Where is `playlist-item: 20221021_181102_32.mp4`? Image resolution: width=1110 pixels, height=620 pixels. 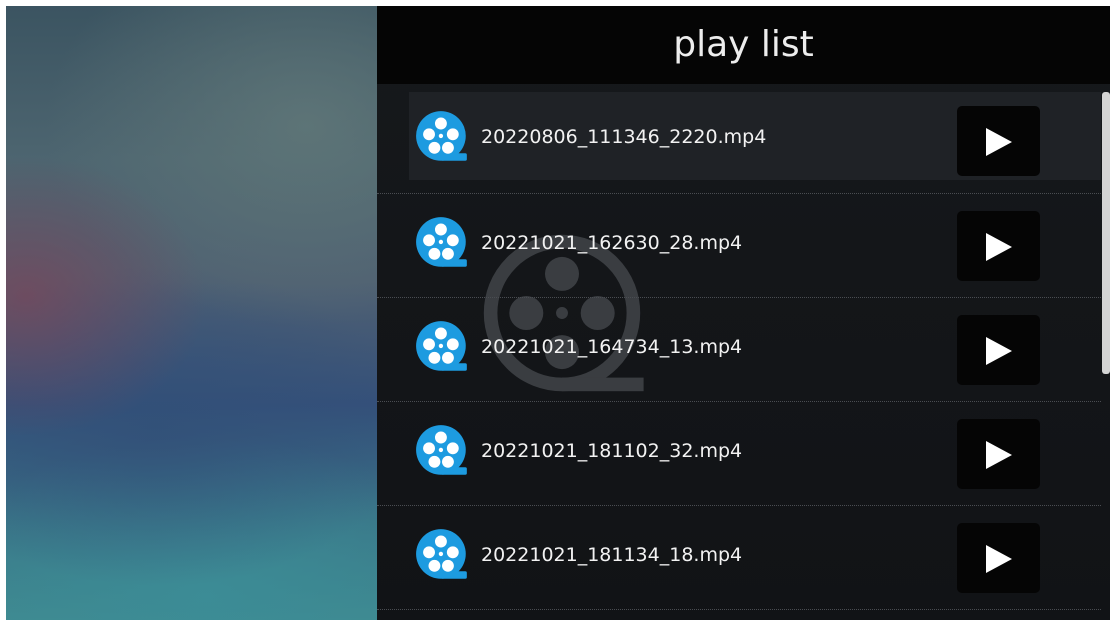
playlist-item: 20221021_181102_32.mp4 is located at coordinates (739, 454).